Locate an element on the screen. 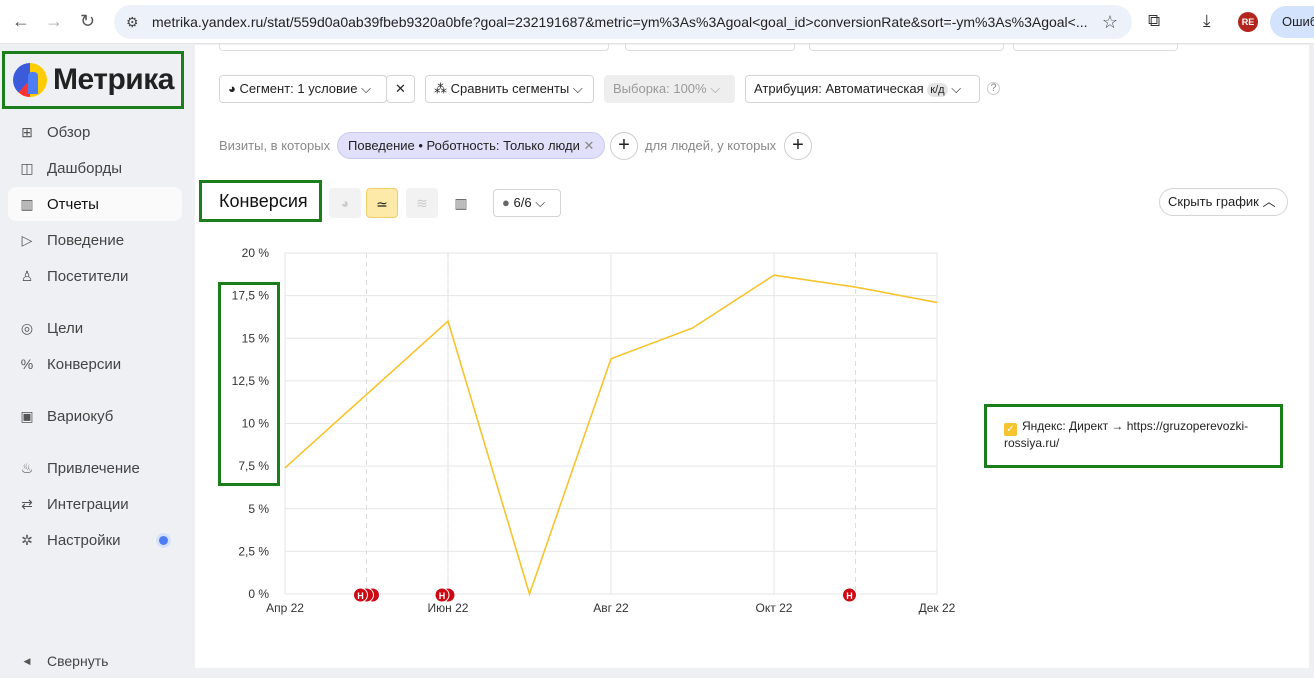 The width and height of the screenshot is (1314, 678). y-tick-label: 12,5 % is located at coordinates (251, 381).